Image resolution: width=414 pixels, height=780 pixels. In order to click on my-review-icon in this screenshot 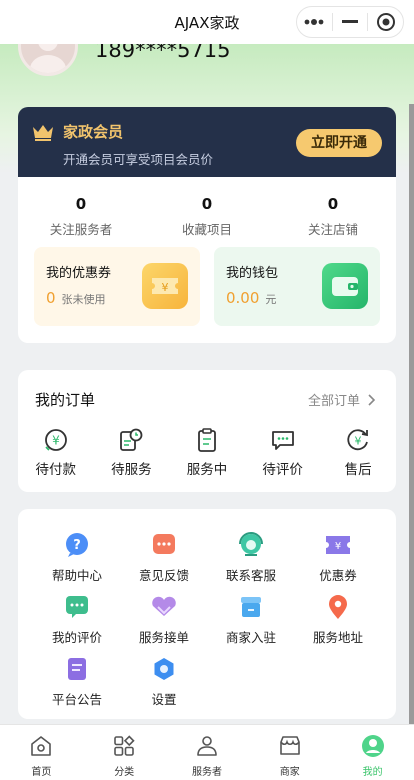, I will do `click(77, 607)`.